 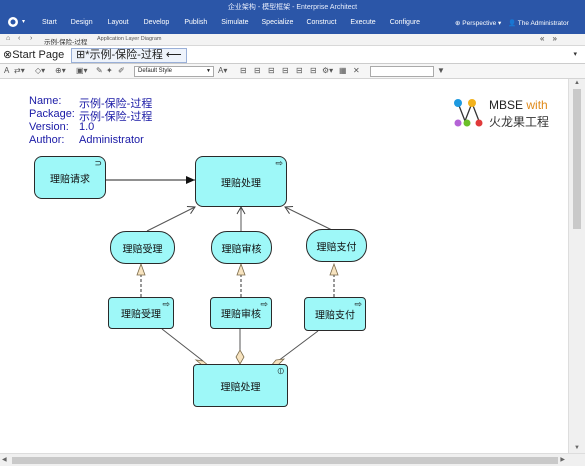 What do you see at coordinates (313, 70) in the screenshot?
I see `align-bottom-icon: ⊟` at bounding box center [313, 70].